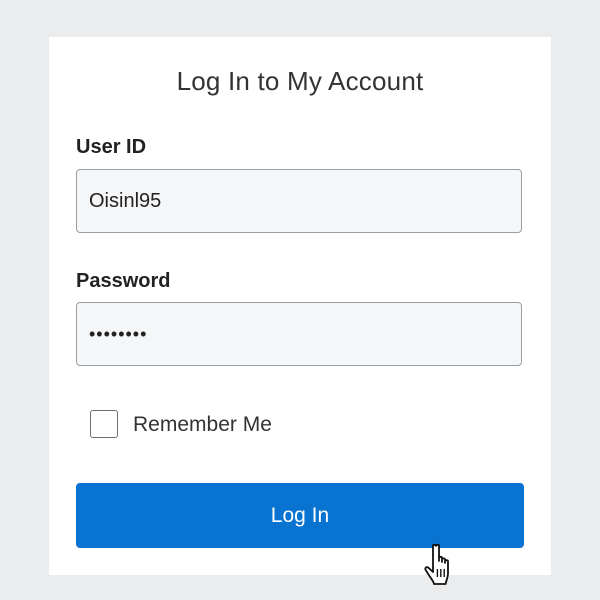 The height and width of the screenshot is (600, 600). I want to click on remember-me-checkbox, so click(104, 424).